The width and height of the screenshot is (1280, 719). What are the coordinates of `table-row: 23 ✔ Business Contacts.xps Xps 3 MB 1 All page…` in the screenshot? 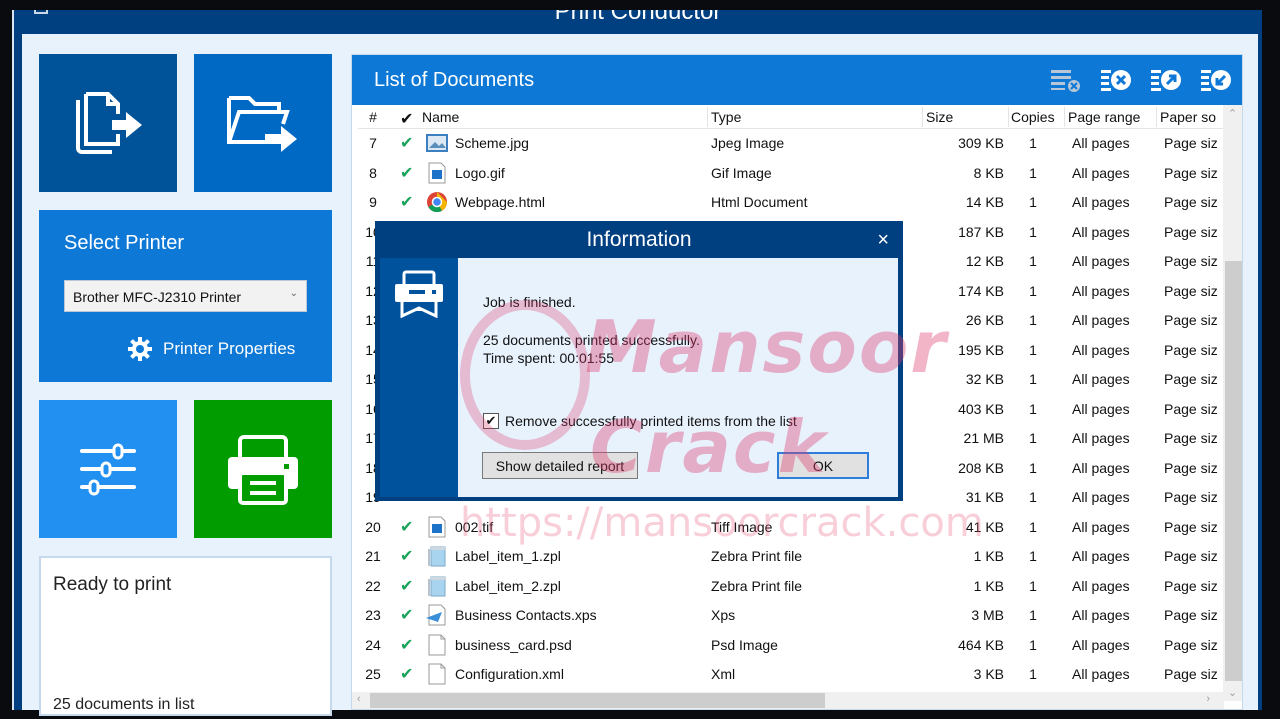 It's located at (791, 615).